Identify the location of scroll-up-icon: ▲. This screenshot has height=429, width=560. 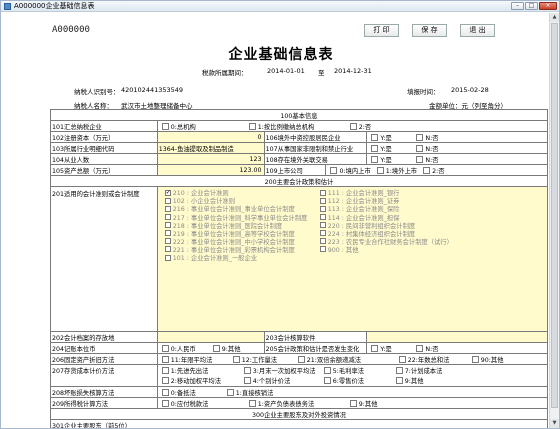
(554, 17).